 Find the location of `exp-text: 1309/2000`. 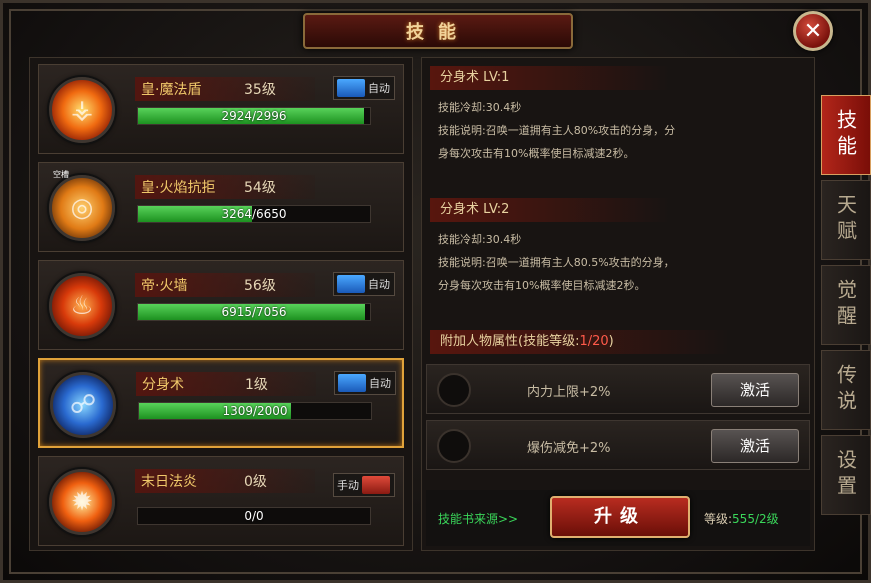

exp-text: 1309/2000 is located at coordinates (255, 411).